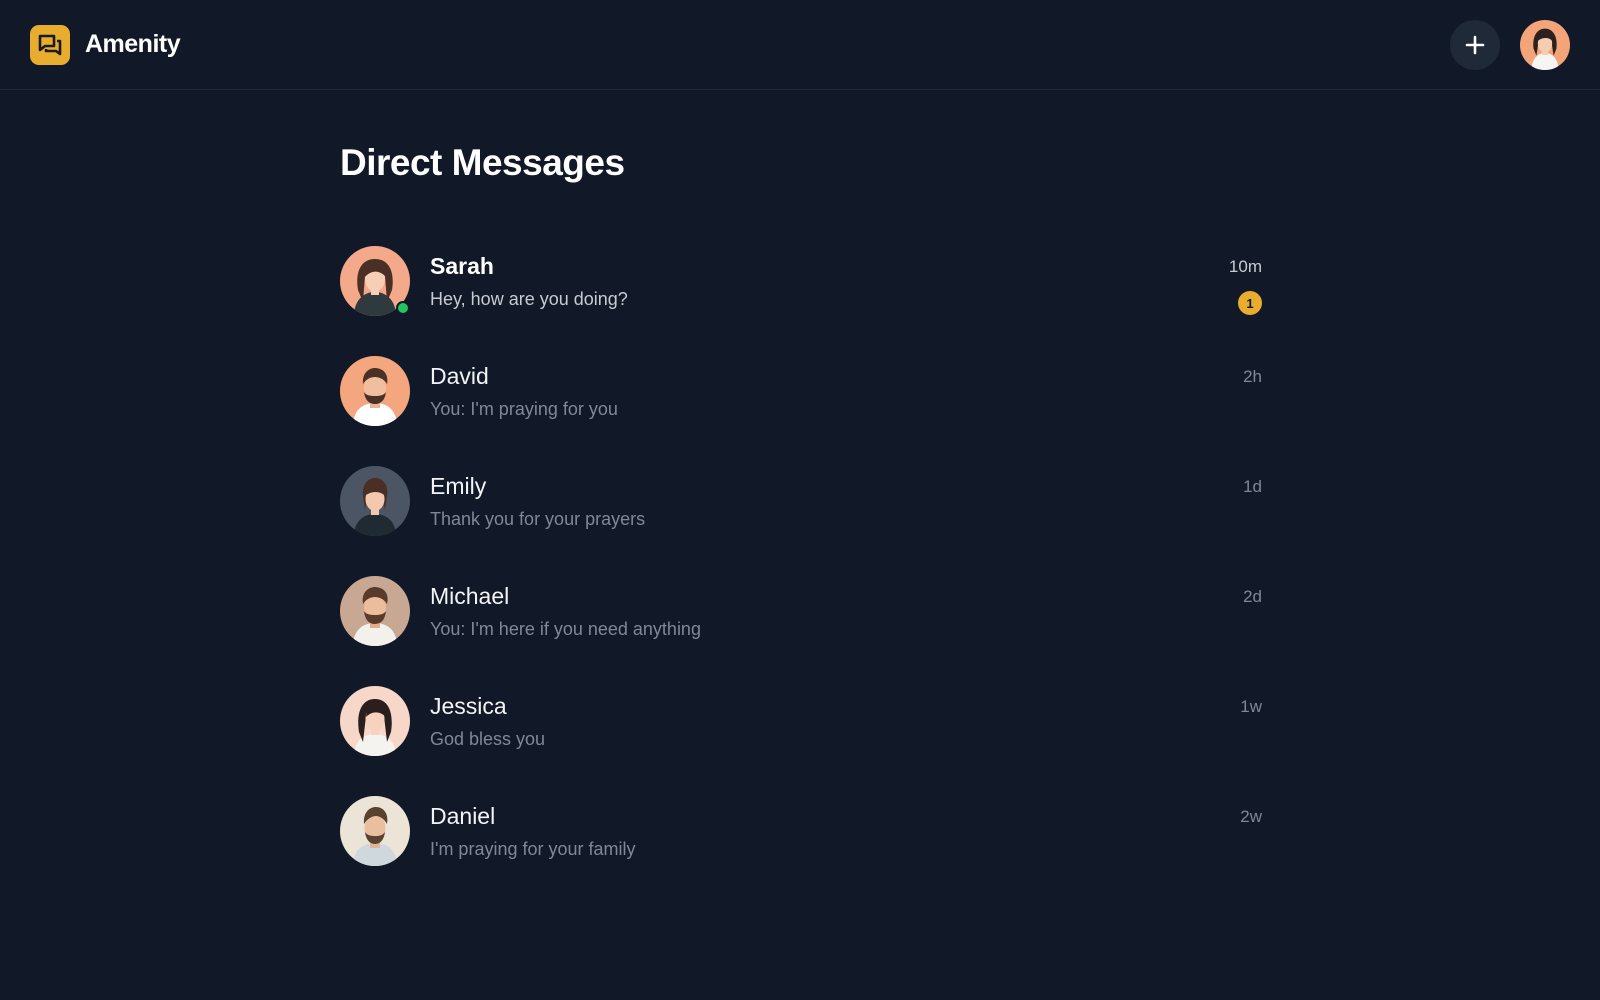 The image size is (1600, 1000). I want to click on conversation-name: Emily, so click(458, 486).